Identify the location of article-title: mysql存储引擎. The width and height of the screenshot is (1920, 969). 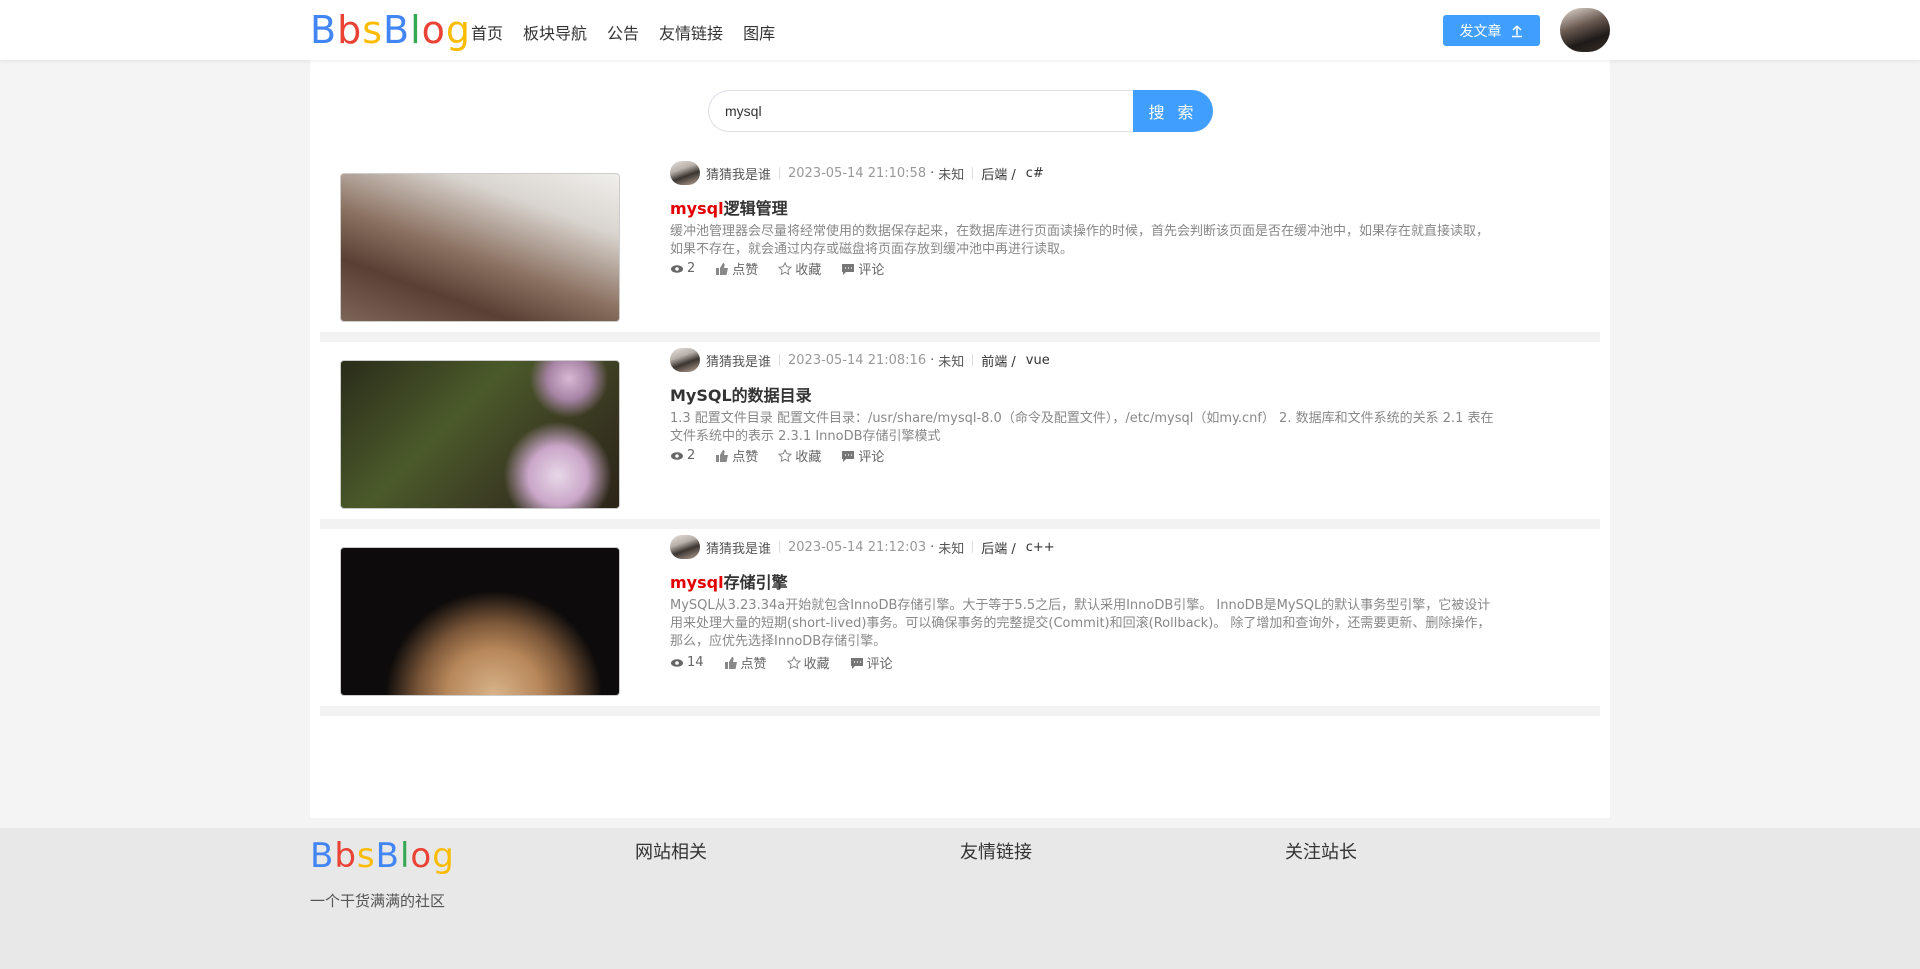
(729, 581).